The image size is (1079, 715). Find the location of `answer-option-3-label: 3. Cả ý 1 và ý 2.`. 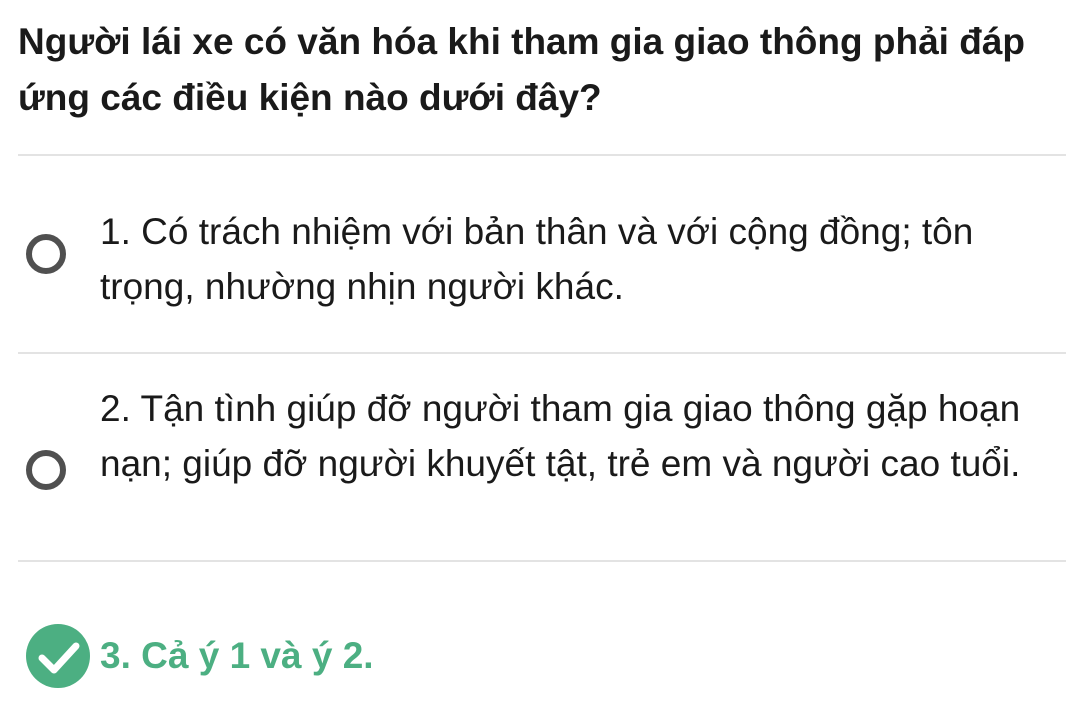

answer-option-3-label: 3. Cả ý 1 và ý 2. is located at coordinates (237, 655).